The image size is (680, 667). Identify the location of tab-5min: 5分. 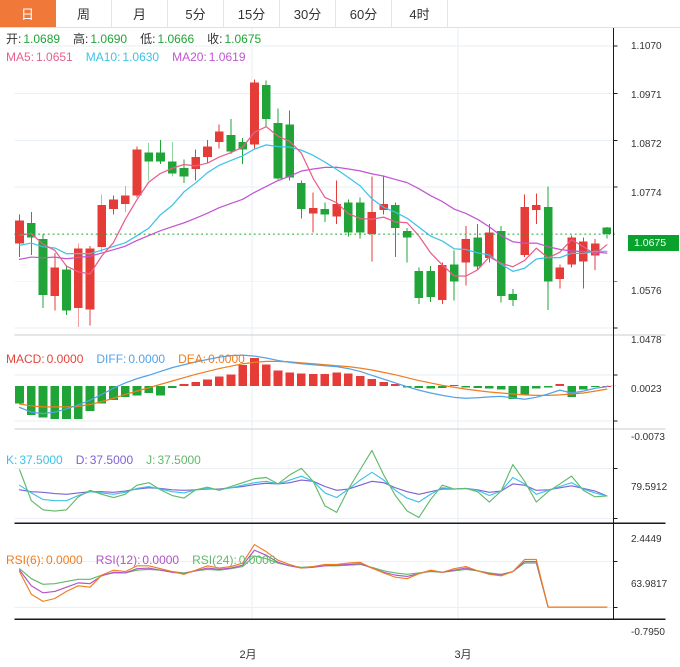
(196, 13).